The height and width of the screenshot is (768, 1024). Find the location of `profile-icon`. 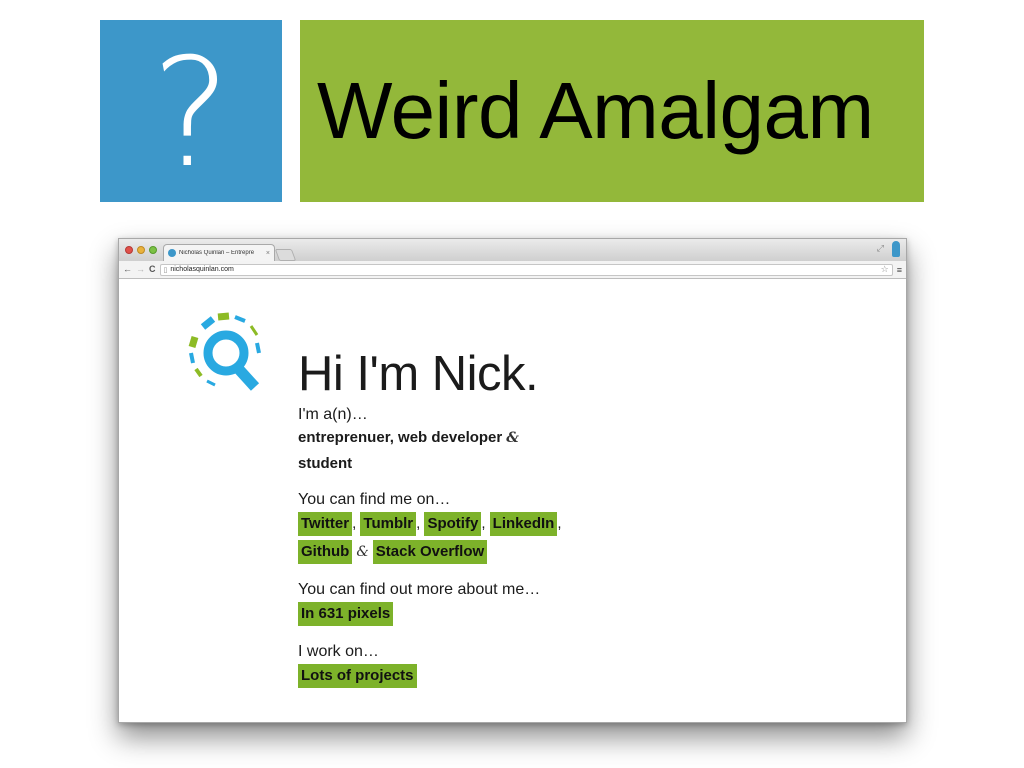

profile-icon is located at coordinates (896, 249).